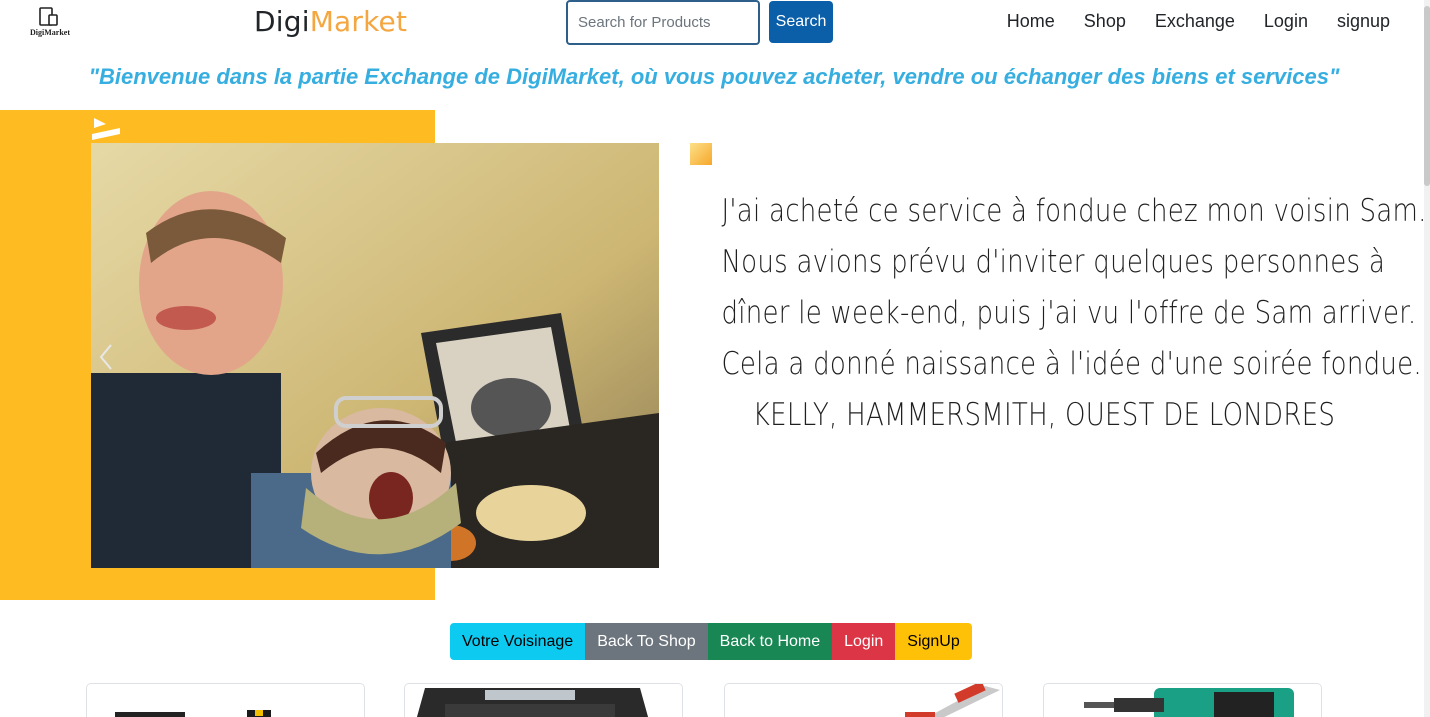  Describe the element at coordinates (1427, 96) in the screenshot. I see `scrollbar-thumb` at that location.